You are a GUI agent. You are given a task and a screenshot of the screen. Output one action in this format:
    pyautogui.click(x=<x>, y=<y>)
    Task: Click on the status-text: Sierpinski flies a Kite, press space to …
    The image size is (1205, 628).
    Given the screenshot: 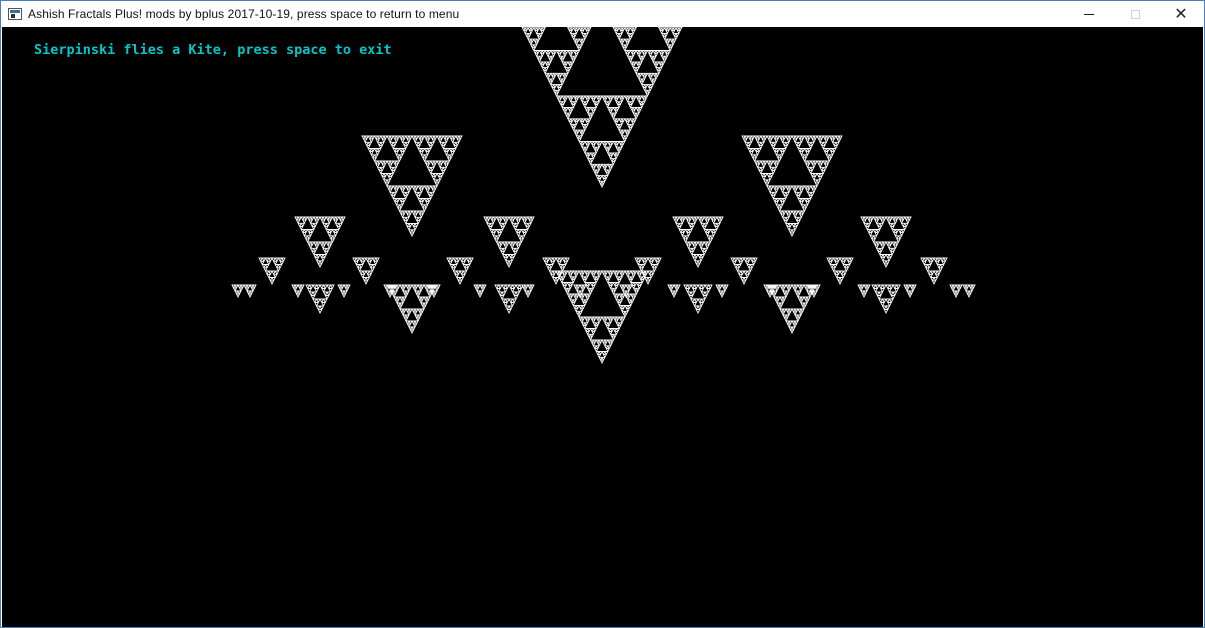 What is the action you would take?
    pyautogui.click(x=213, y=50)
    